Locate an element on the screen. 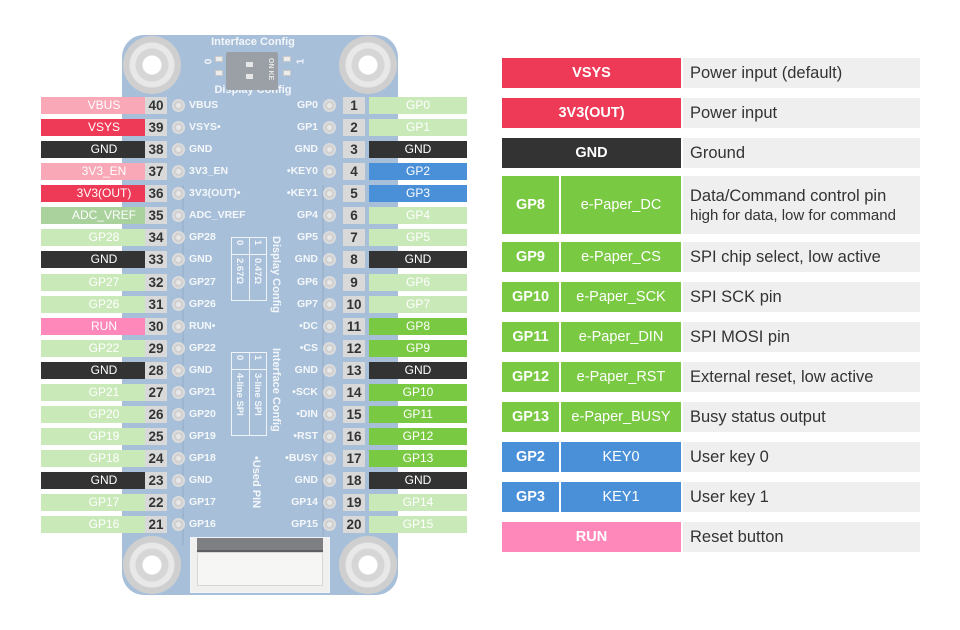 Image resolution: width=960 pixels, height=630 pixels. interface-config-silk: Interface Config is located at coordinates (253, 42).